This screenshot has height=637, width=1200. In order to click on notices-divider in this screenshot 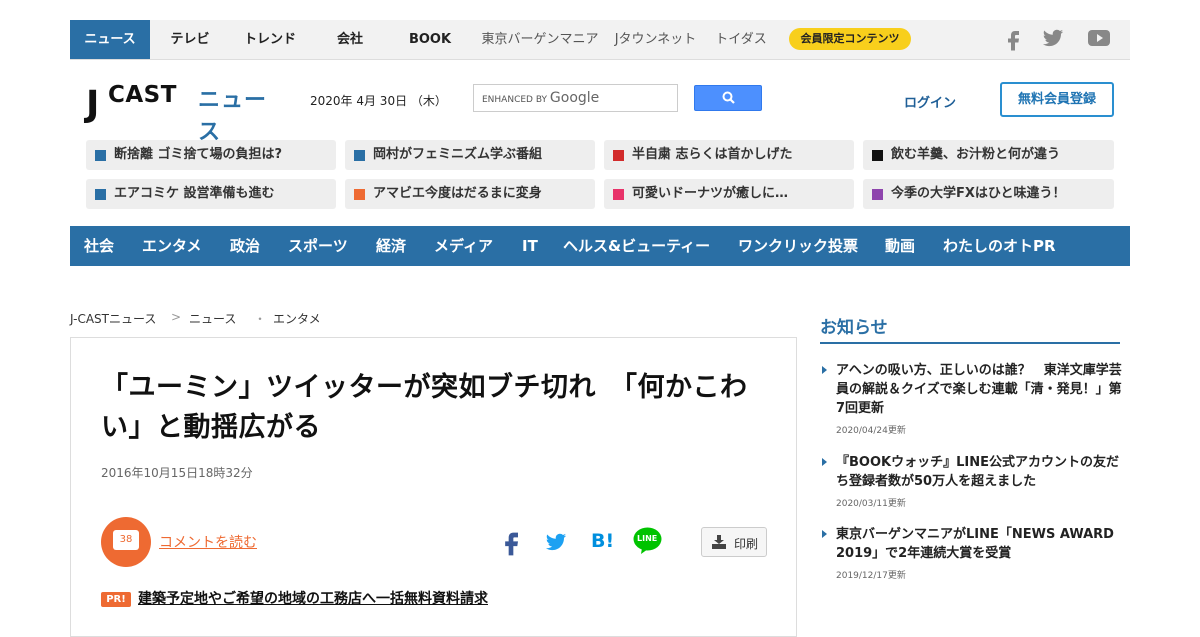, I will do `click(970, 343)`.